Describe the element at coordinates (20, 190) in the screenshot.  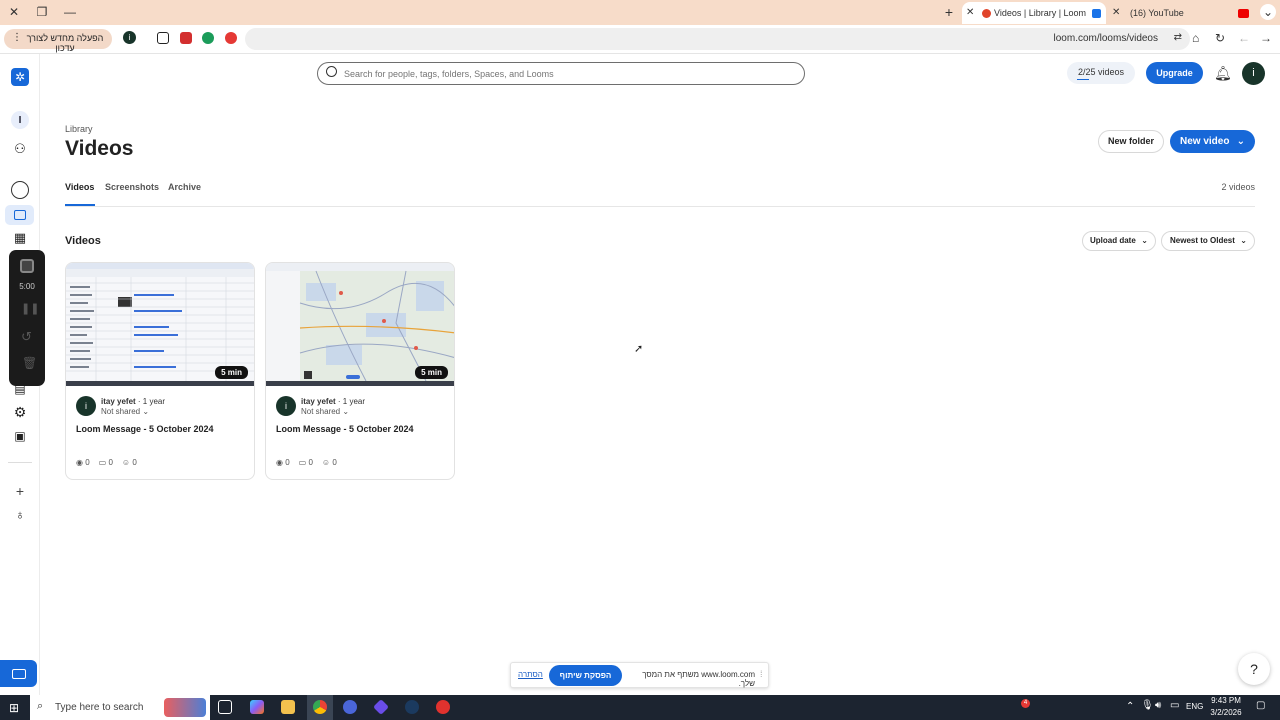
I see `profile-icon` at that location.